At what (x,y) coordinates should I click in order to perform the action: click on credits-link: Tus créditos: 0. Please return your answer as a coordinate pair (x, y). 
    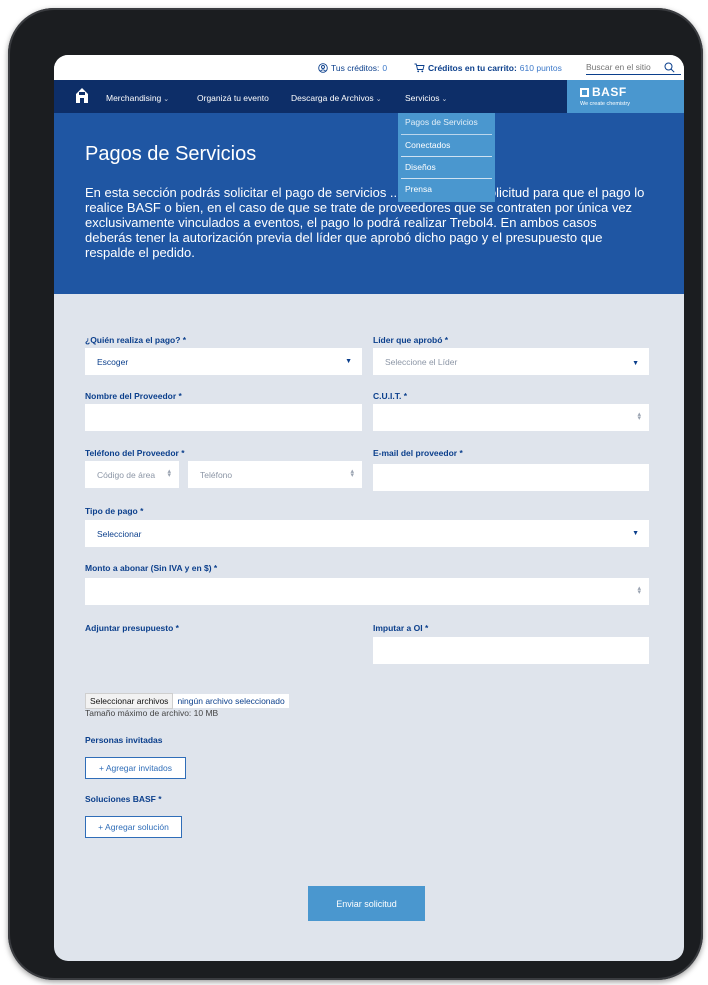
    Looking at the image, I should click on (352, 68).